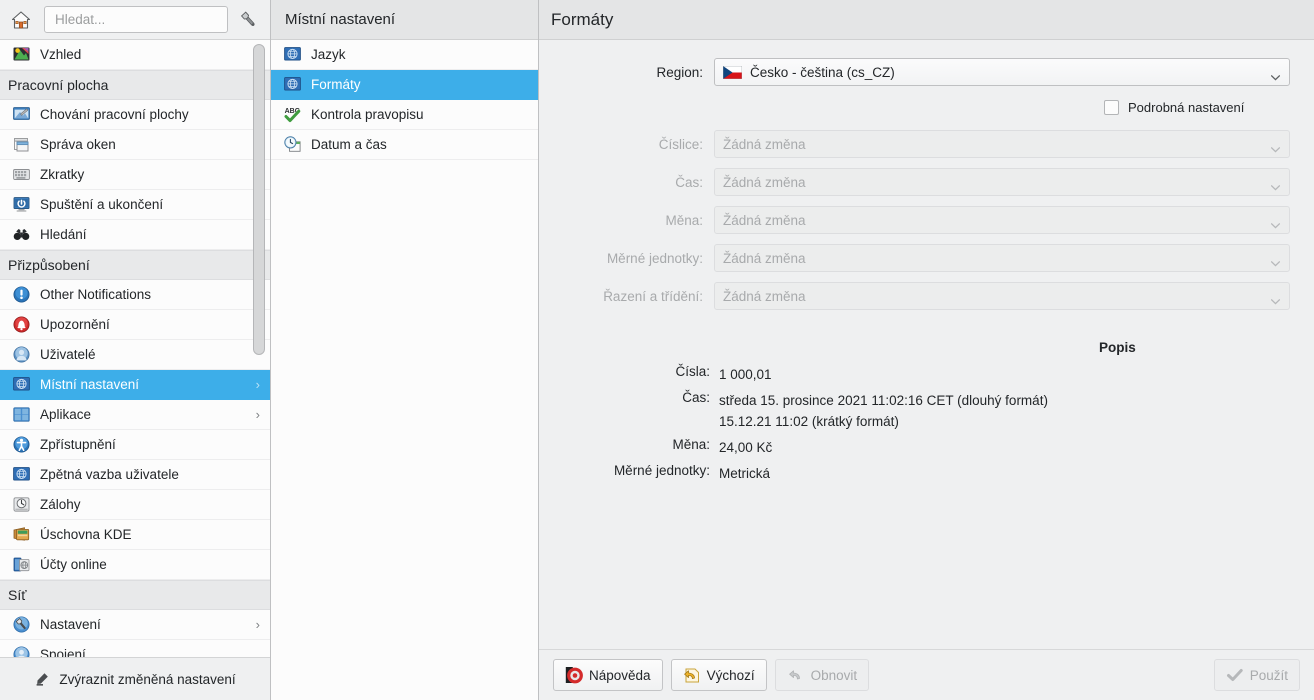 Image resolution: width=1314 pixels, height=700 pixels. I want to click on page-title: Formáty, so click(926, 20).